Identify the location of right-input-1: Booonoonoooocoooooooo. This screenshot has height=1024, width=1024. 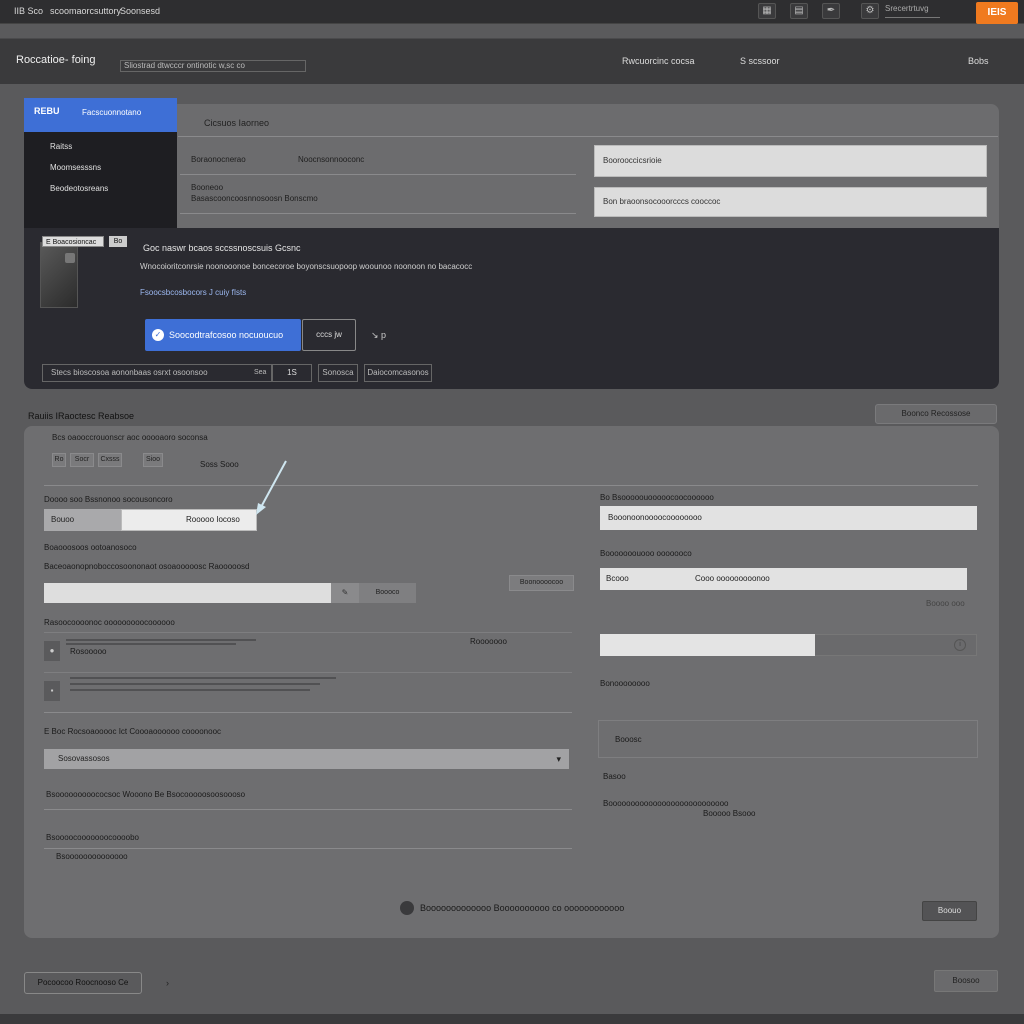
(788, 518).